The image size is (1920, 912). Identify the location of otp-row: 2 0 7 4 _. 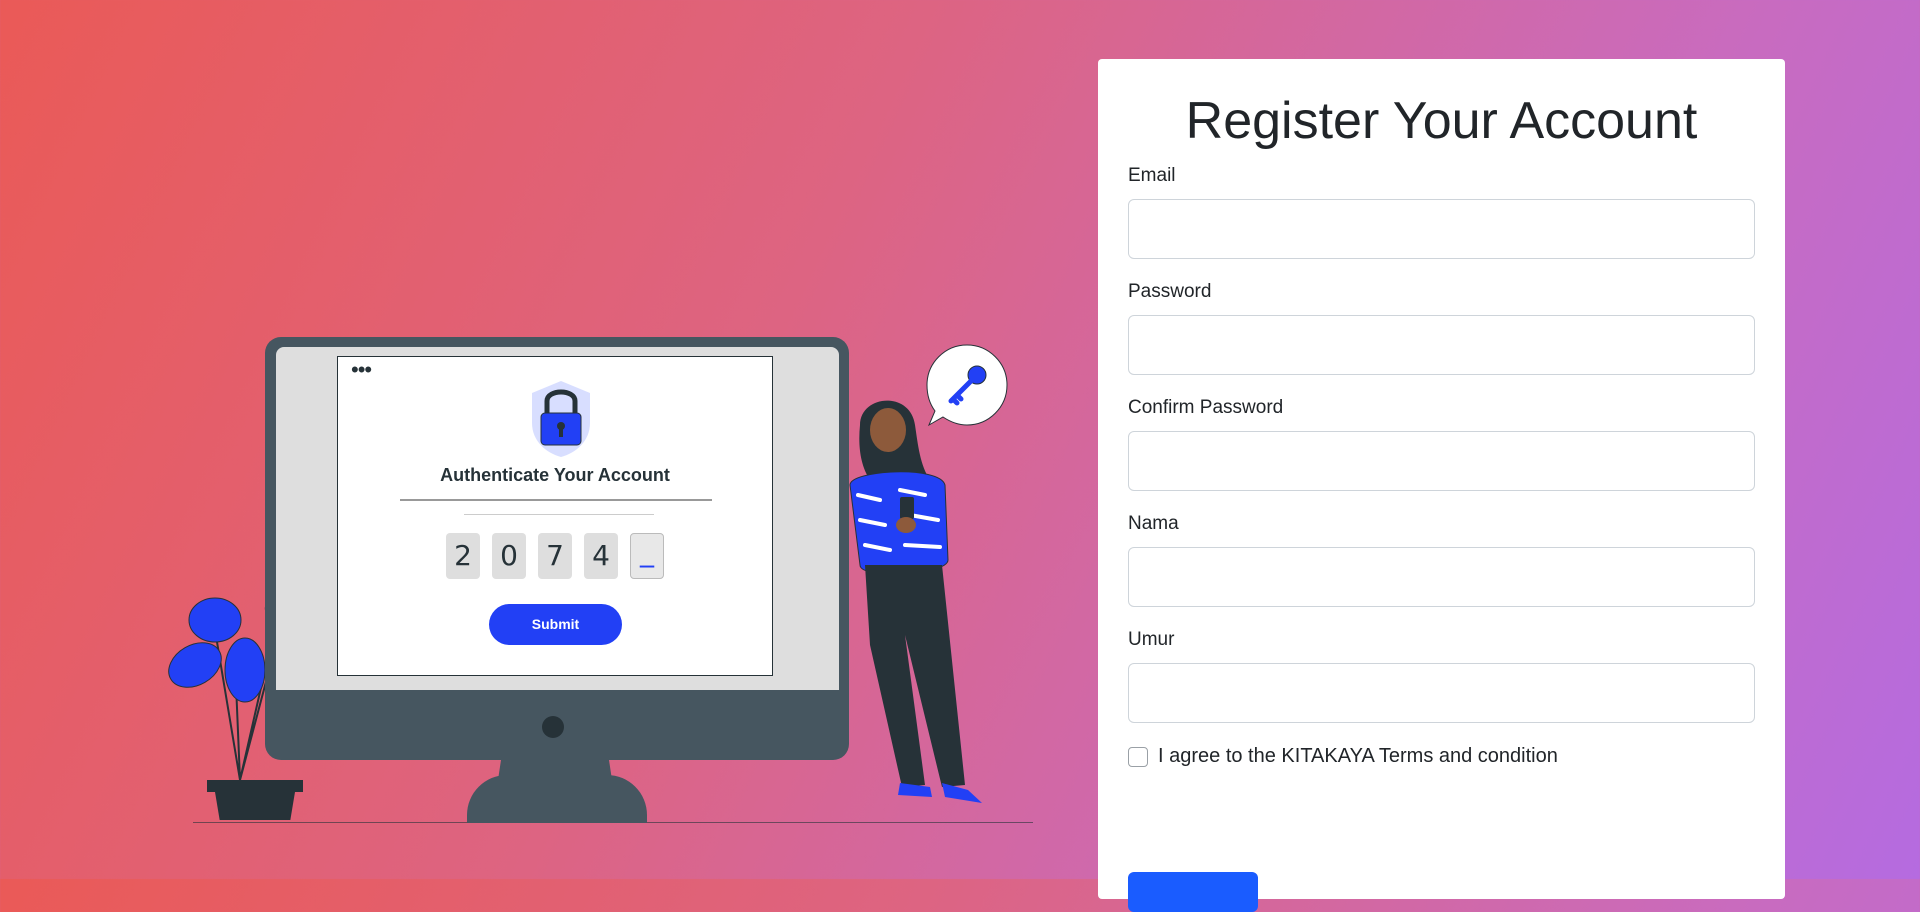
(555, 556).